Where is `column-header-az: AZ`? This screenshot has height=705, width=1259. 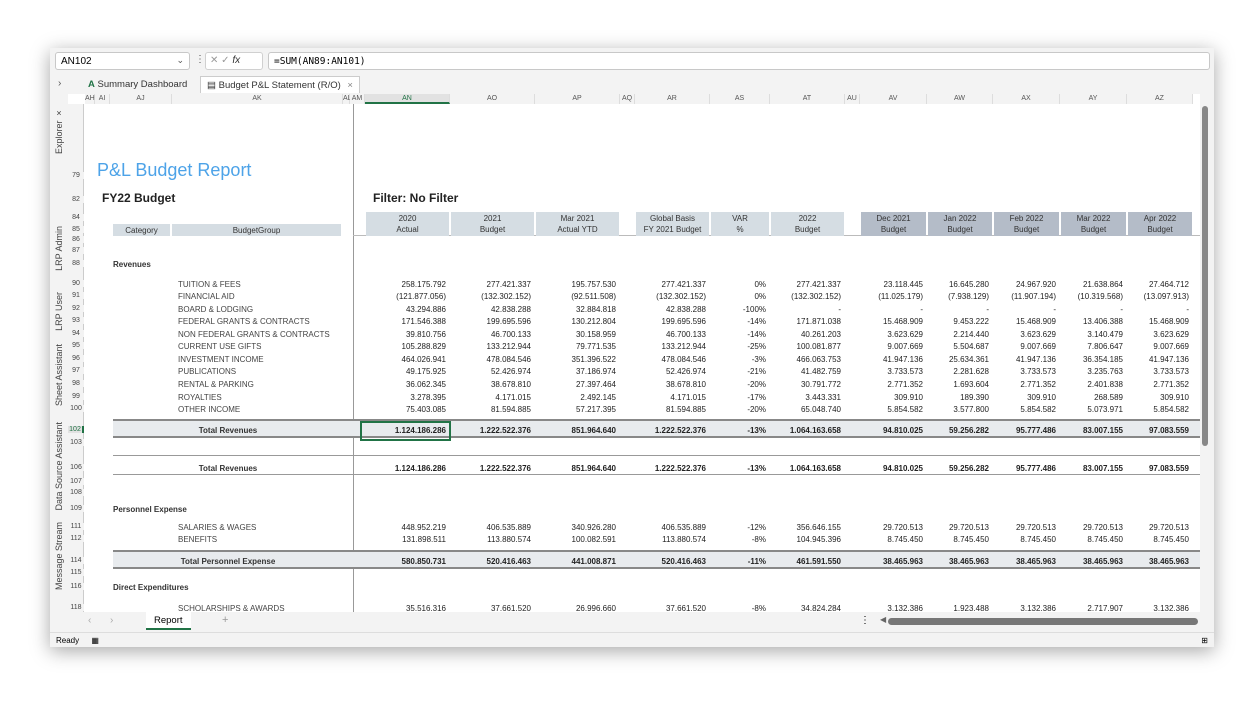
column-header-az: AZ is located at coordinates (1160, 99).